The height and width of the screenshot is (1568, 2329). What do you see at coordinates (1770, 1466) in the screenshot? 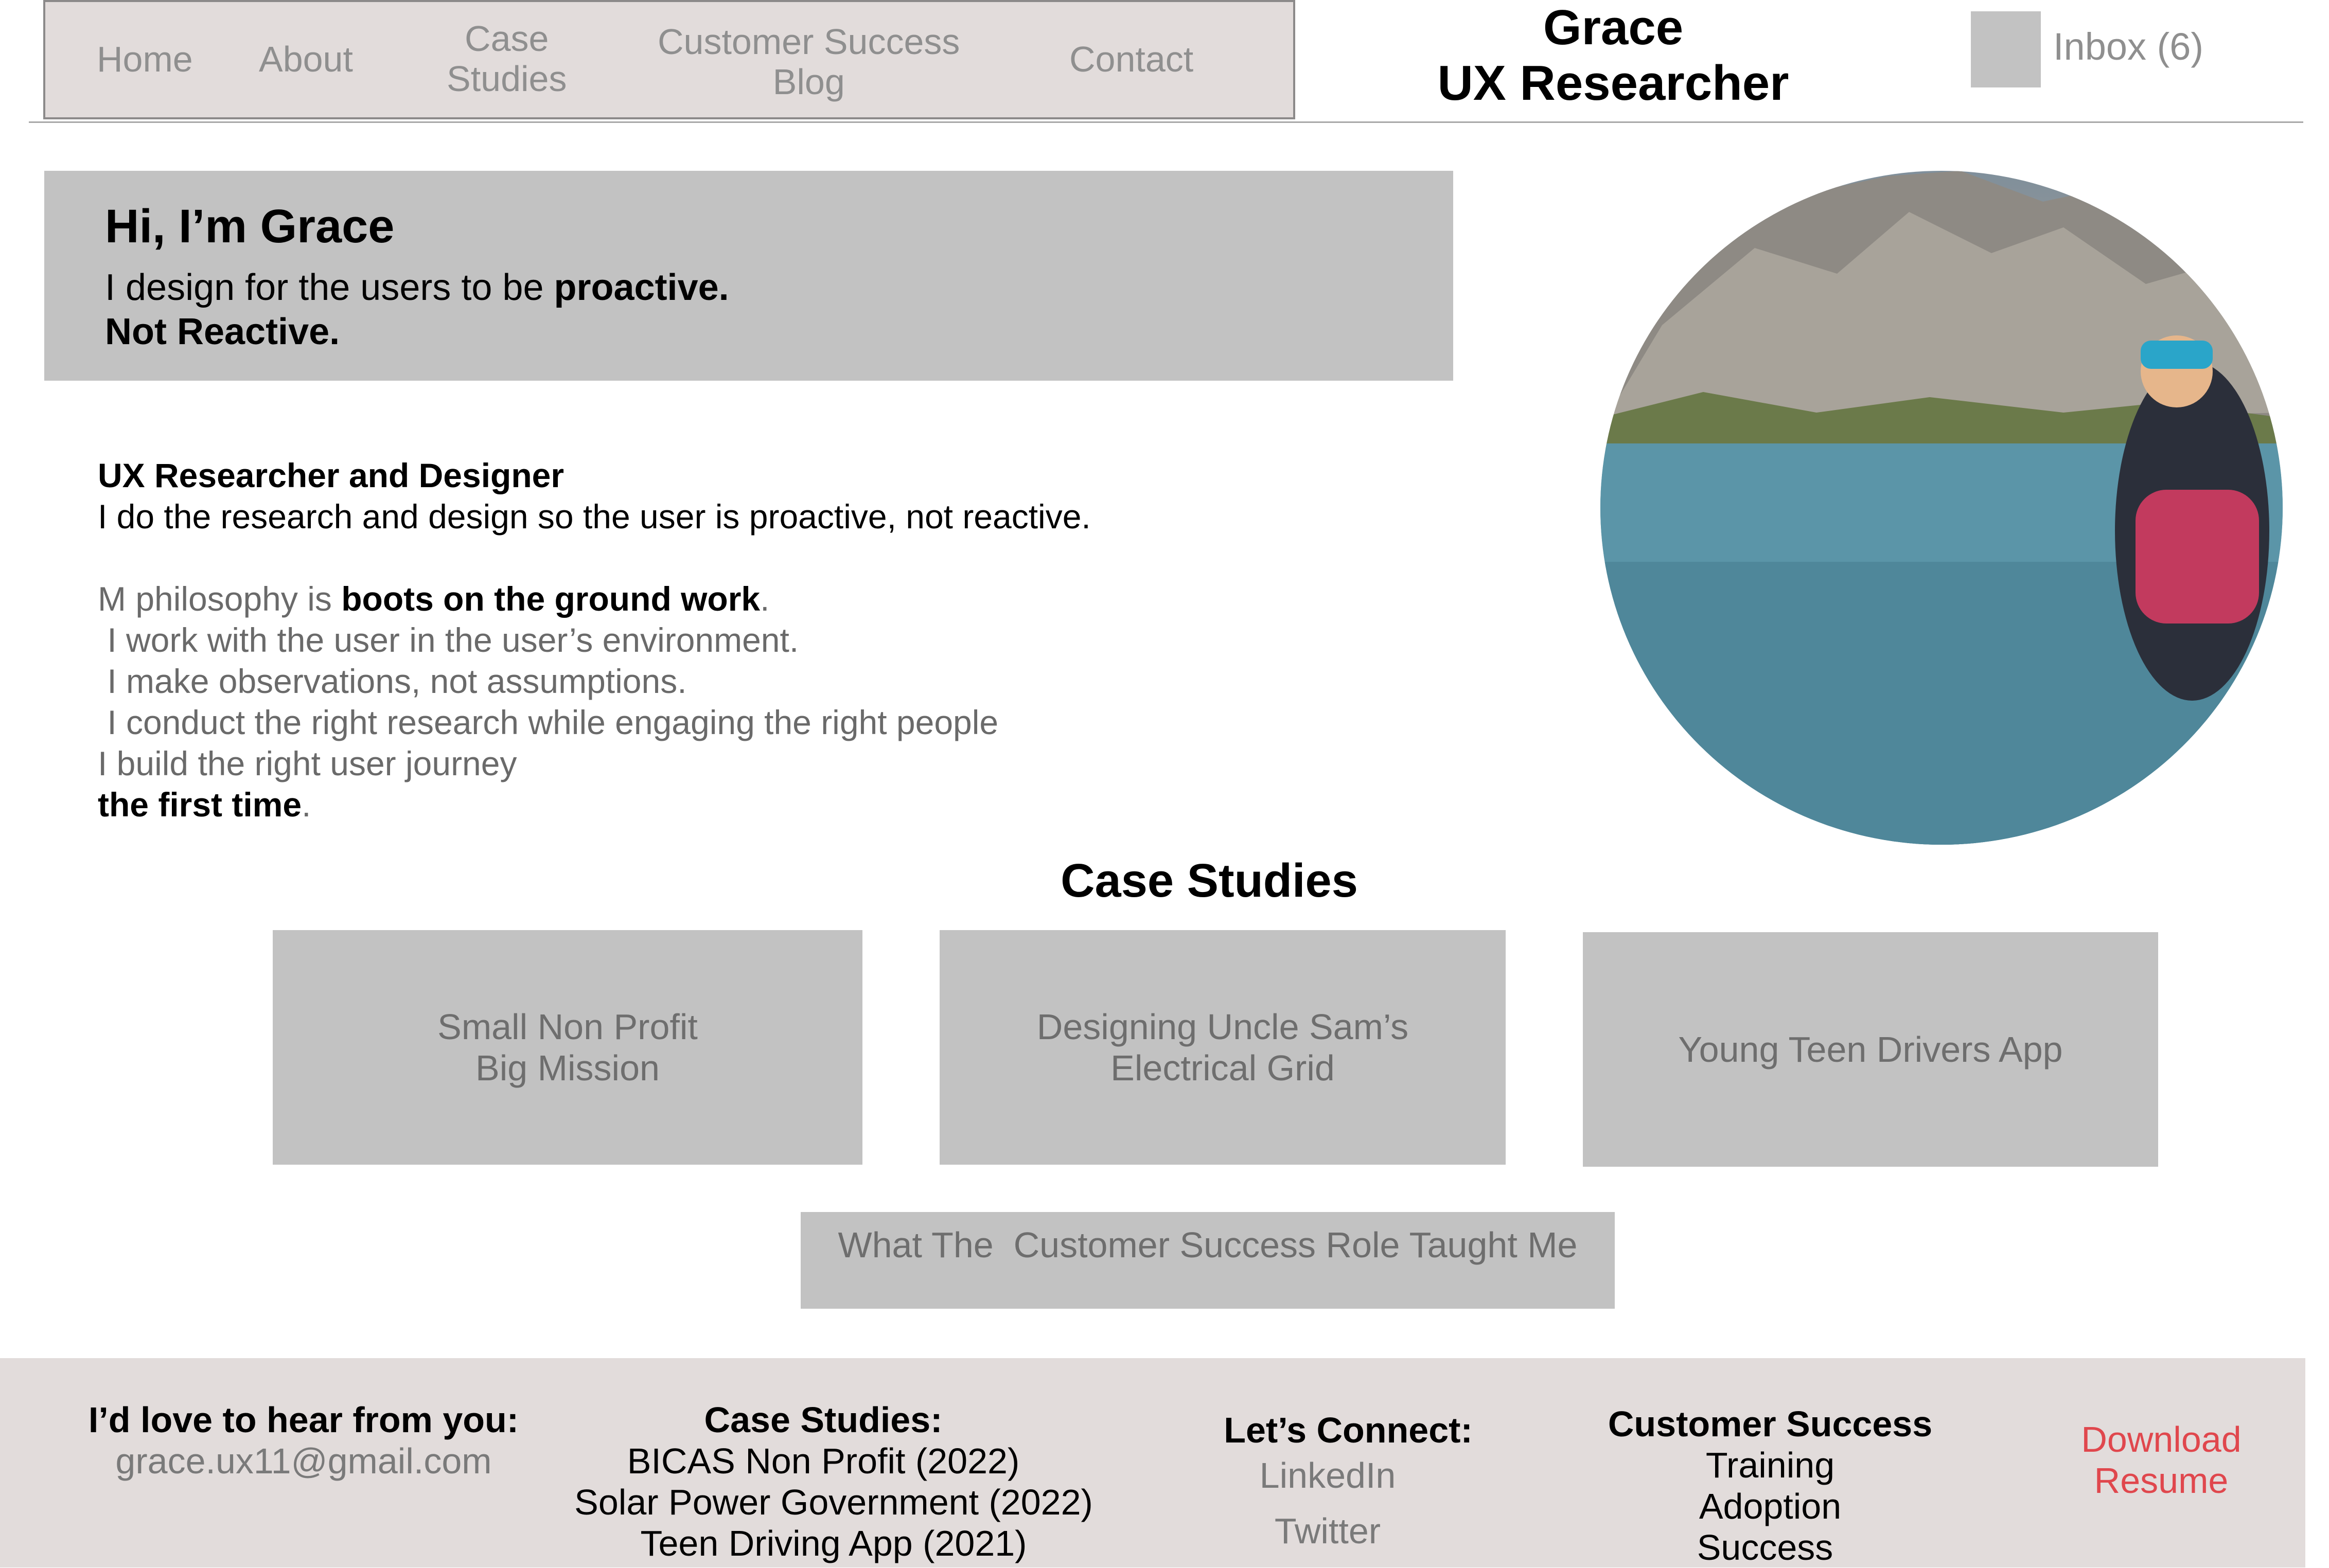
I see `footer-cs-link: Training` at bounding box center [1770, 1466].